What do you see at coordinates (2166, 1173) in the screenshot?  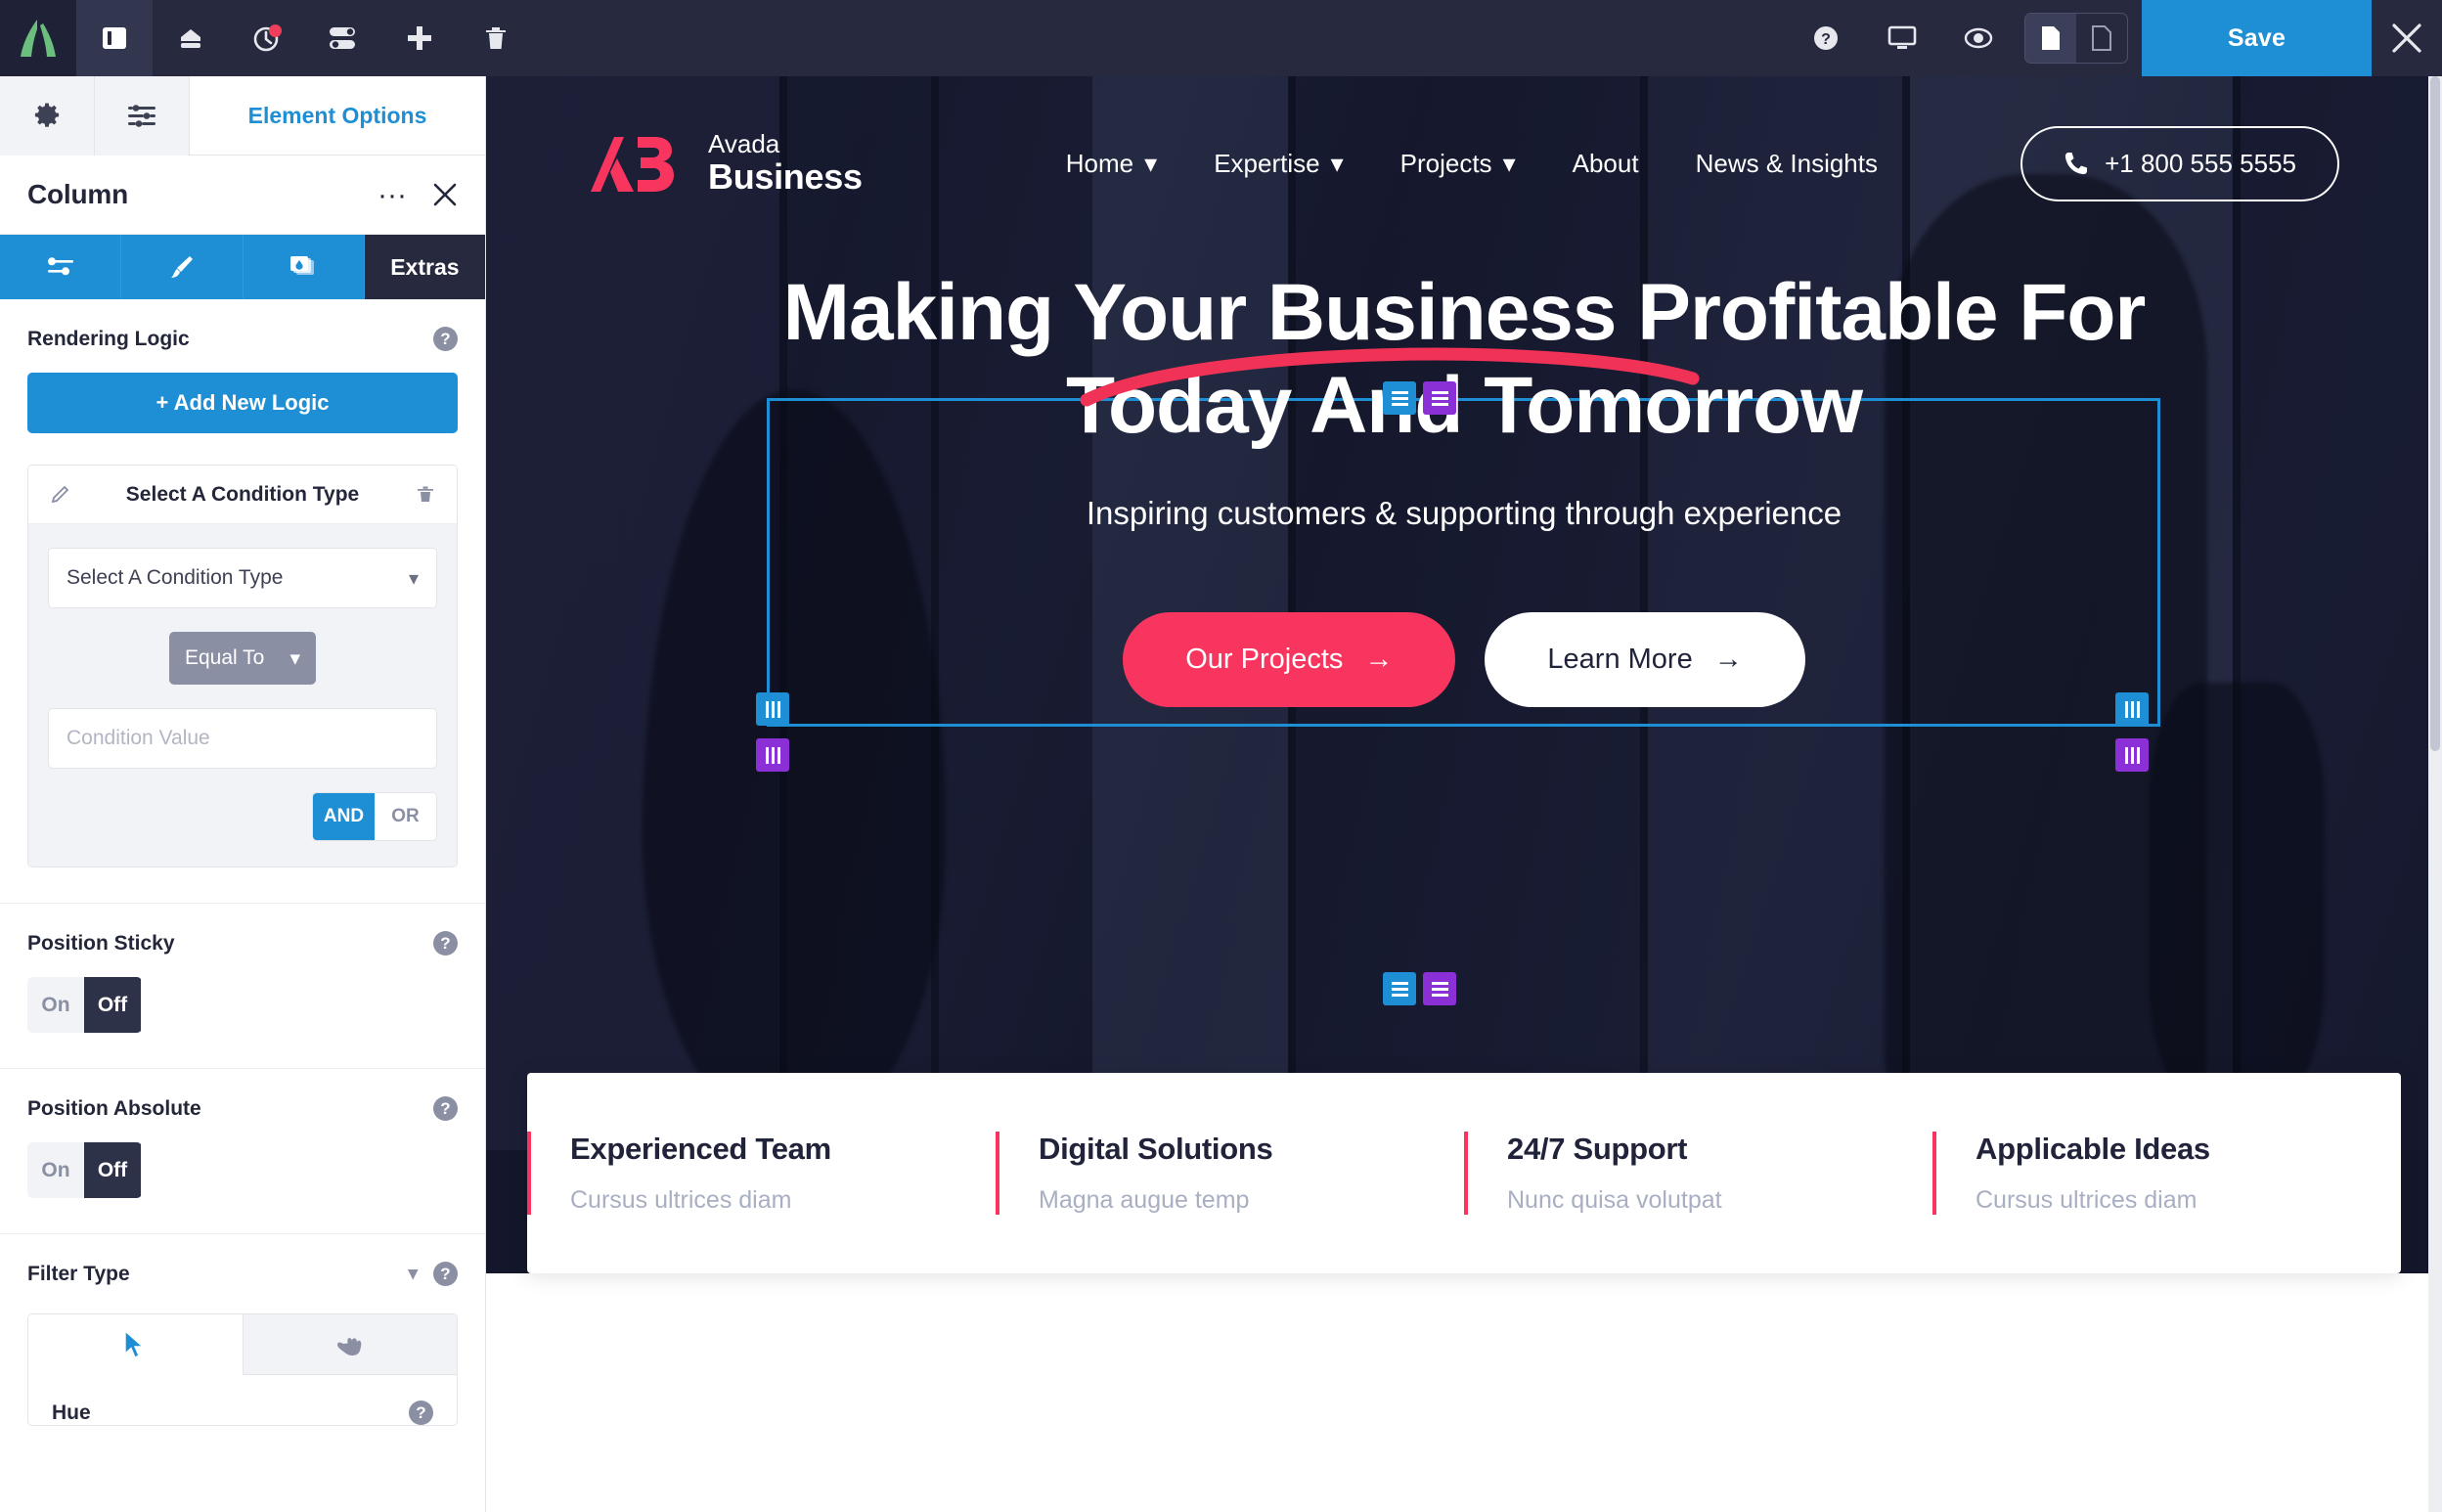 I see `feature-item: Applicable Ideas Cursus ultrices diam` at bounding box center [2166, 1173].